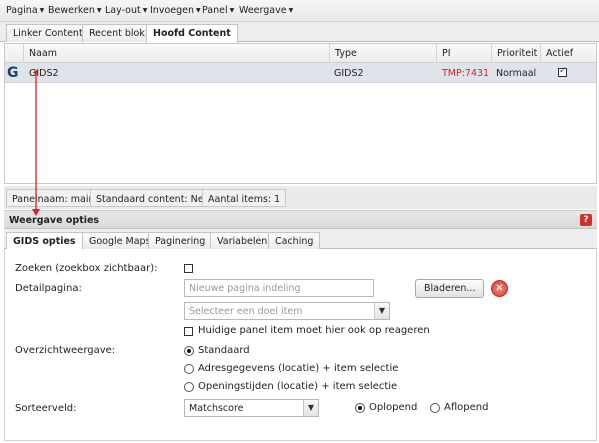 Image resolution: width=599 pixels, height=443 pixels. Describe the element at coordinates (463, 53) in the screenshot. I see `col-pi: PI` at that location.